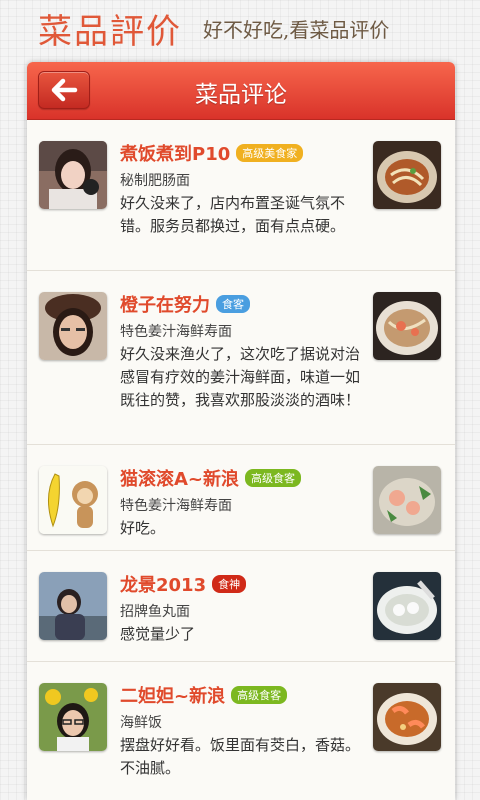 Image resolution: width=480 pixels, height=800 pixels. I want to click on review-text: 摆盘好好看。饭里面有茭白，香菇。不油腻。, so click(240, 756).